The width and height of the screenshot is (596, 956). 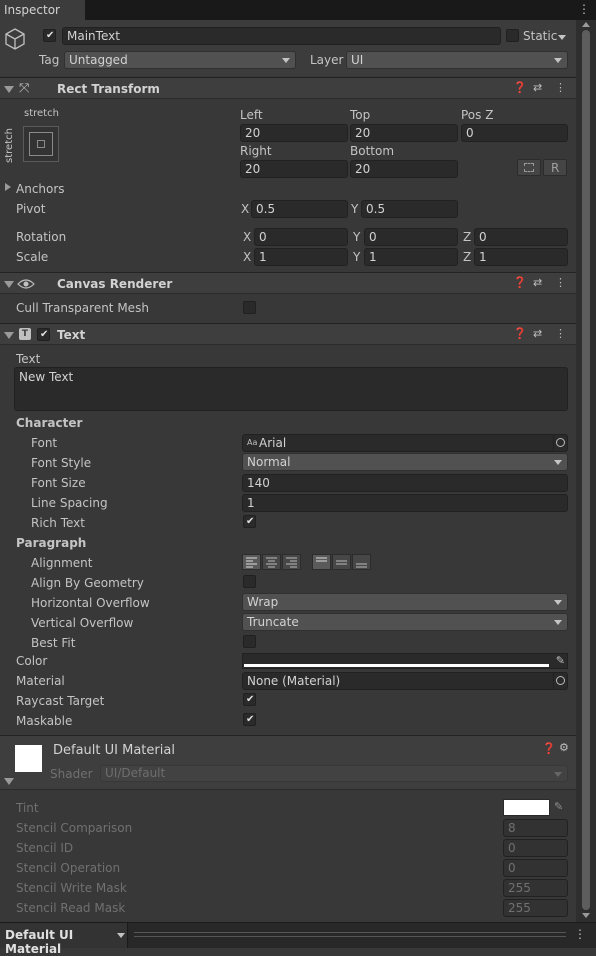 What do you see at coordinates (64, 939) in the screenshot?
I see `preview-title-dropdown: Default UI Material` at bounding box center [64, 939].